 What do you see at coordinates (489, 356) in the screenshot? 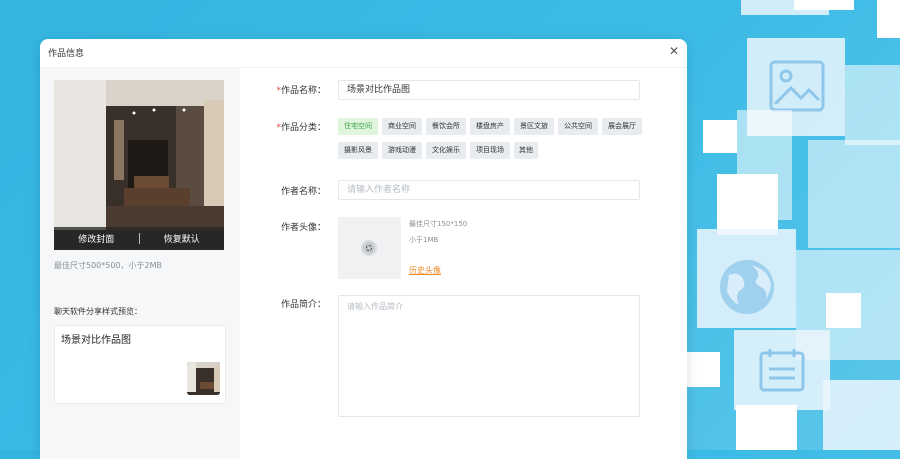
I see `intro-textarea: 请输入作品简介` at bounding box center [489, 356].